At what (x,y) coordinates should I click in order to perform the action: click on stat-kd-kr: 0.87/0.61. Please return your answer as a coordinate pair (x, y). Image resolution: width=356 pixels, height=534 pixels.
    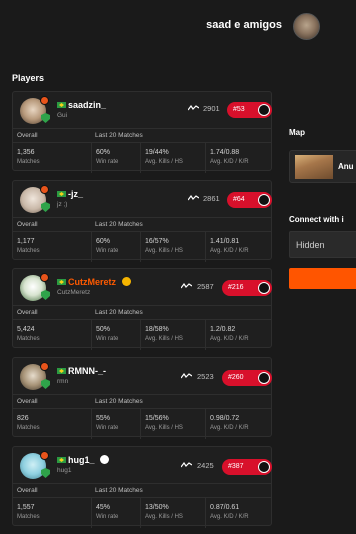
    Looking at the image, I should click on (225, 507).